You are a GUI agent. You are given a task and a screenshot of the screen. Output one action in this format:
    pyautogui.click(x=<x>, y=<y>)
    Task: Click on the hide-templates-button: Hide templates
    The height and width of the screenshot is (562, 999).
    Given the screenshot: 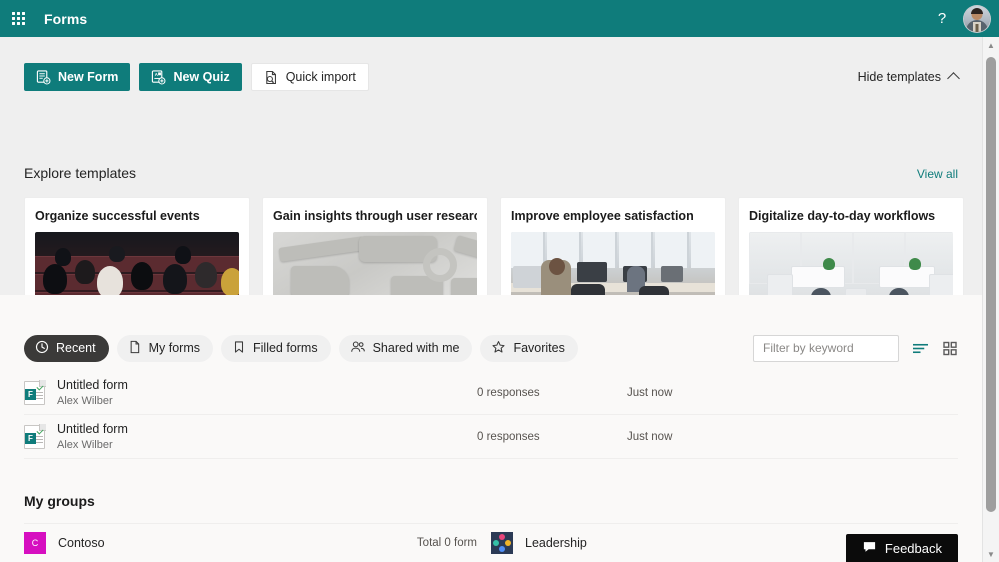 What is the action you would take?
    pyautogui.click(x=908, y=77)
    